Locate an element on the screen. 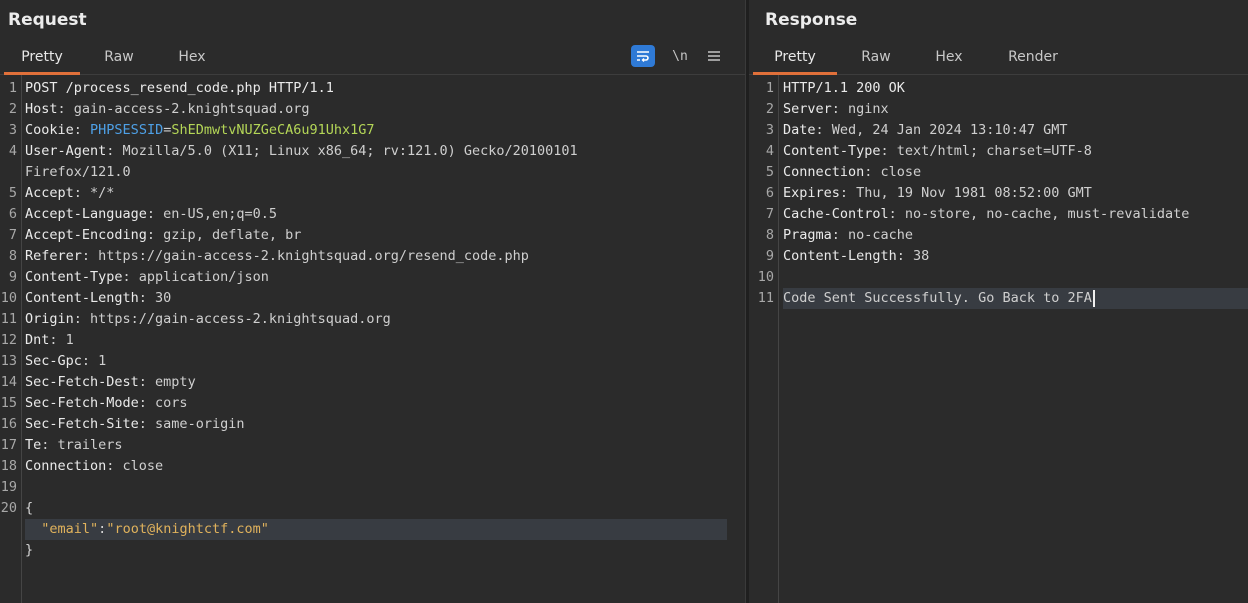  header-value: Firefox/121.0 is located at coordinates (78, 172).